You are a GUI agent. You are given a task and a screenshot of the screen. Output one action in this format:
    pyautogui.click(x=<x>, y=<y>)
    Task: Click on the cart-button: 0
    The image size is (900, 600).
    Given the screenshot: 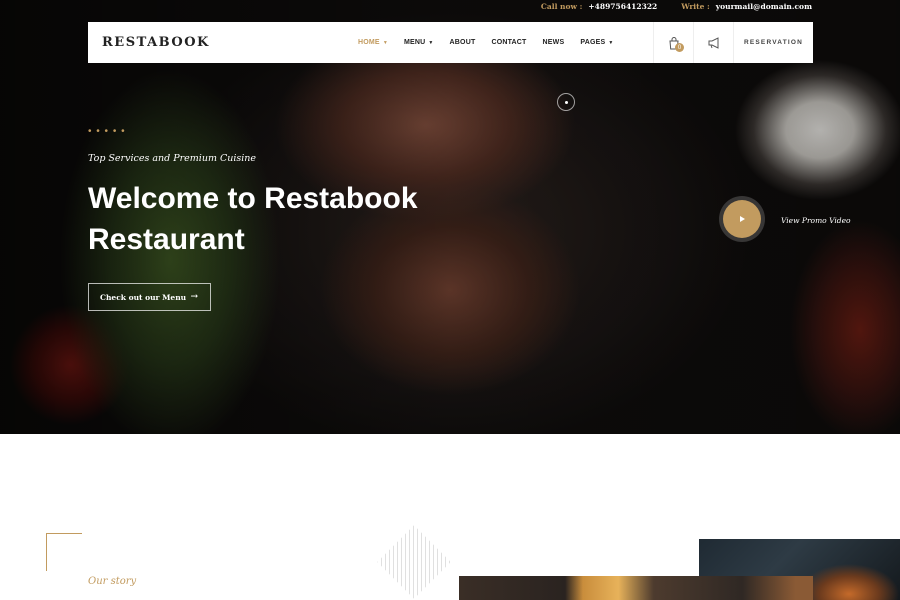 What is the action you would take?
    pyautogui.click(x=673, y=42)
    